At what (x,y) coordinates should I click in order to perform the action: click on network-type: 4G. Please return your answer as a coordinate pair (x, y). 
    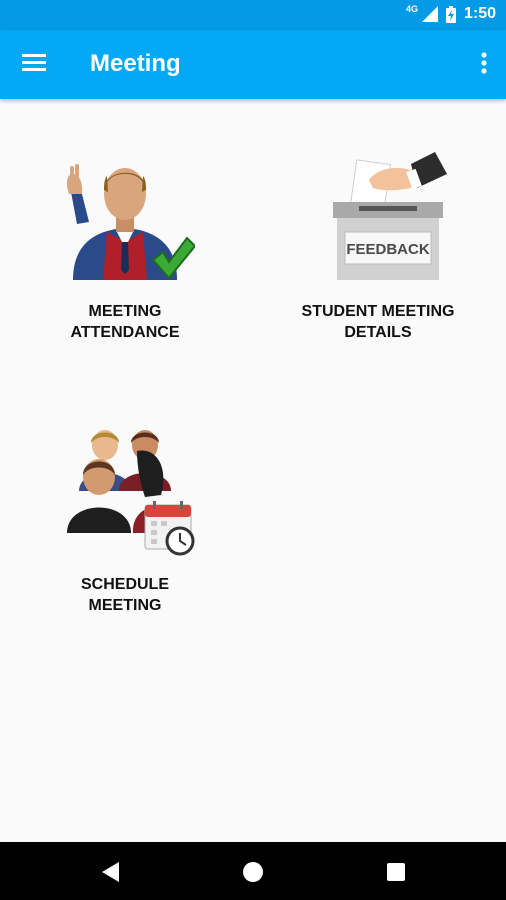
    Looking at the image, I should click on (411, 9).